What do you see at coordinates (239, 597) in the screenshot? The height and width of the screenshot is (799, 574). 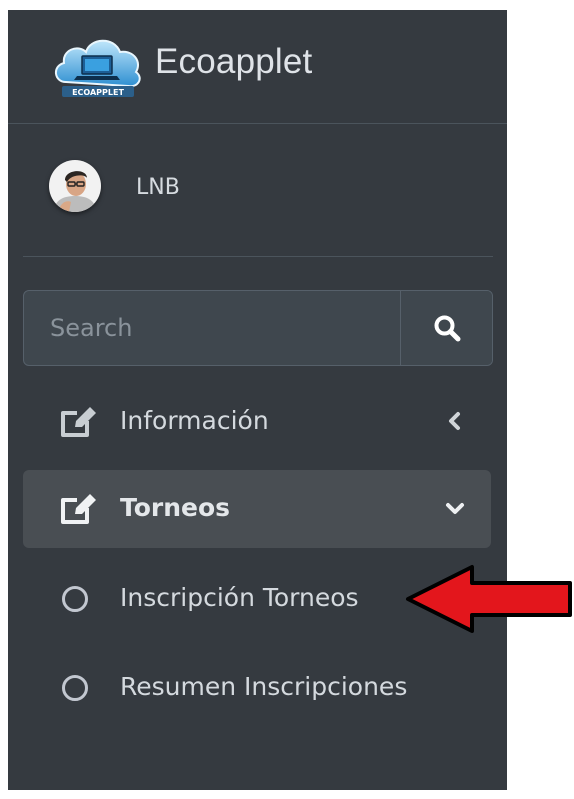 I see `subitem-label: Inscripción Torneos` at bounding box center [239, 597].